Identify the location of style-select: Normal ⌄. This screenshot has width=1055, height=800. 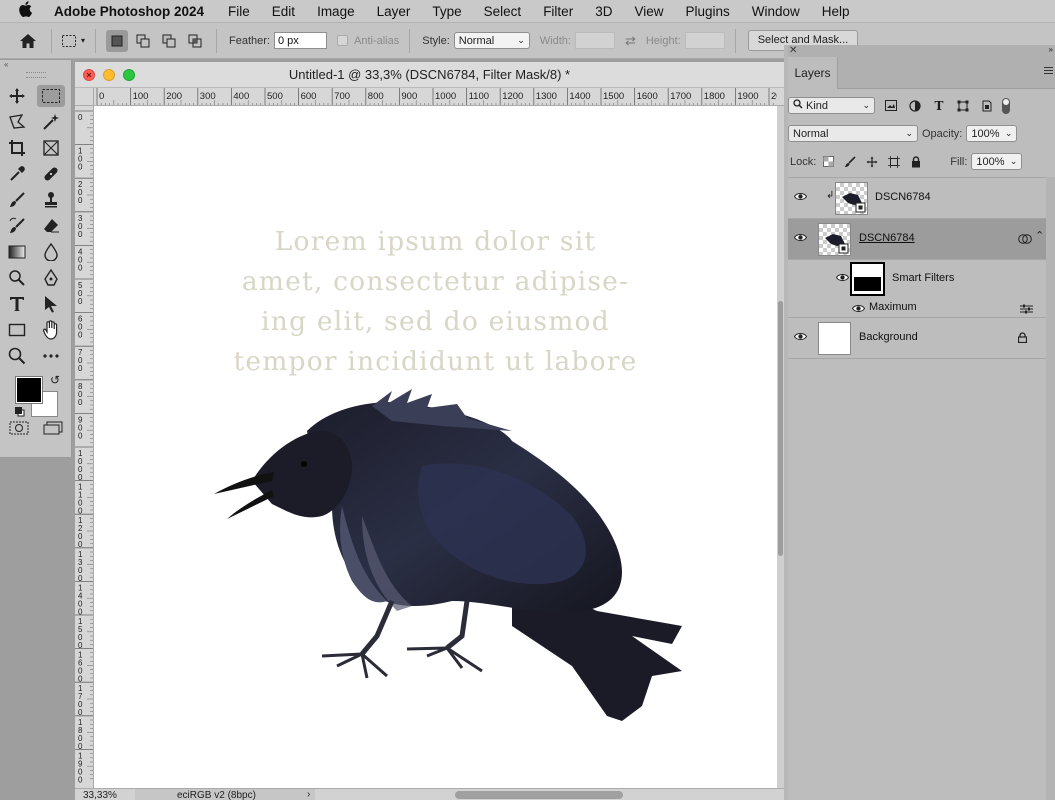
(491, 40).